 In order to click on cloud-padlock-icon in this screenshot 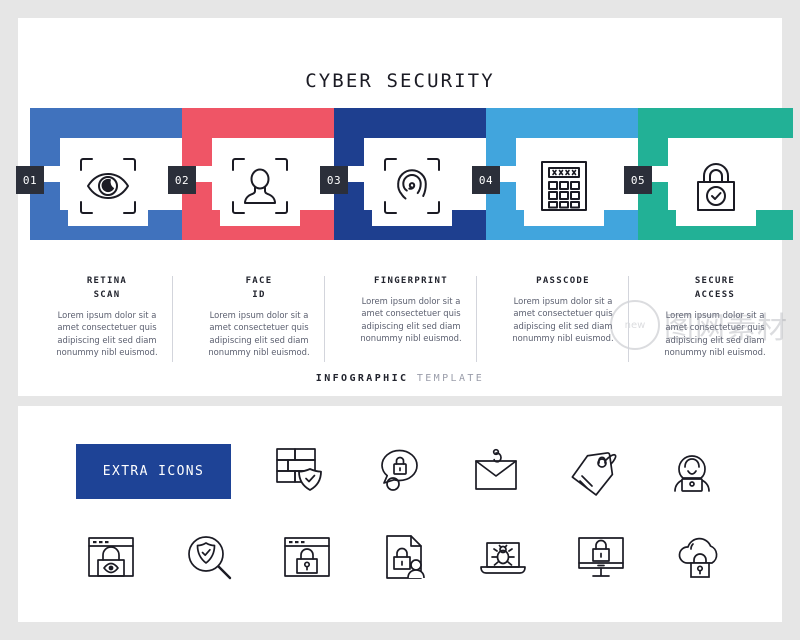, I will do `click(699, 557)`.